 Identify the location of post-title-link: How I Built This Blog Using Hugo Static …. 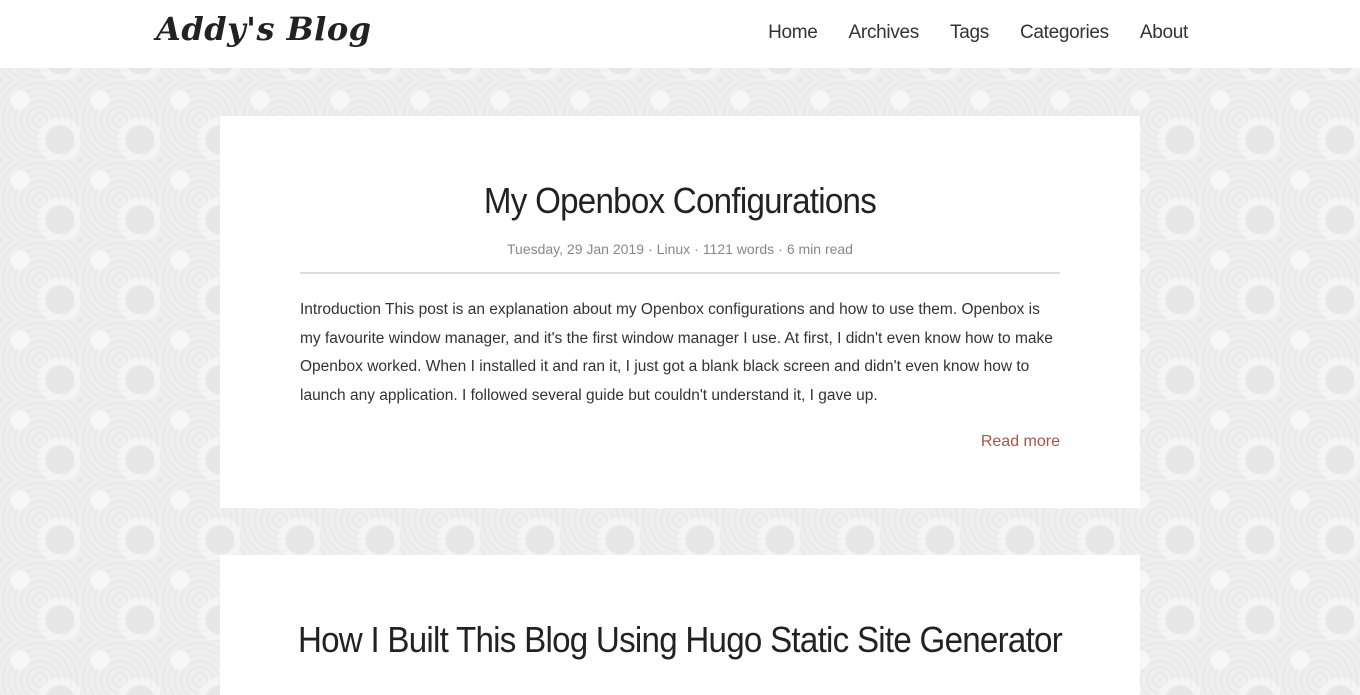
(680, 640).